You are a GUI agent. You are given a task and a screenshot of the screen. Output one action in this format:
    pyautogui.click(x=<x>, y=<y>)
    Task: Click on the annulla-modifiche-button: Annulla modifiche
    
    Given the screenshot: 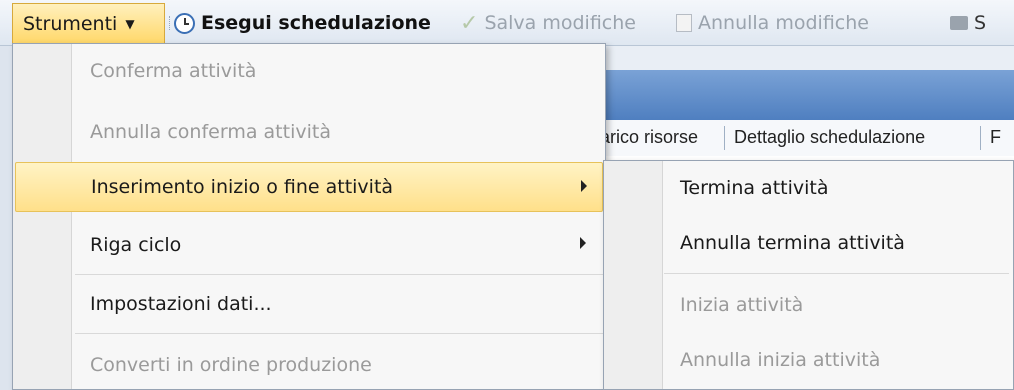 What is the action you would take?
    pyautogui.click(x=772, y=23)
    